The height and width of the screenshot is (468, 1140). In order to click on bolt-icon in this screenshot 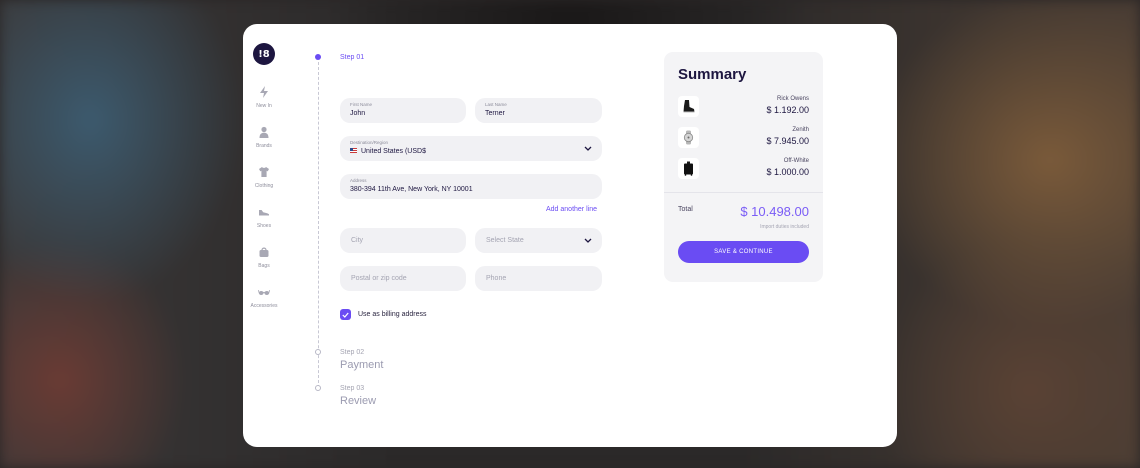, I will do `click(264, 92)`.